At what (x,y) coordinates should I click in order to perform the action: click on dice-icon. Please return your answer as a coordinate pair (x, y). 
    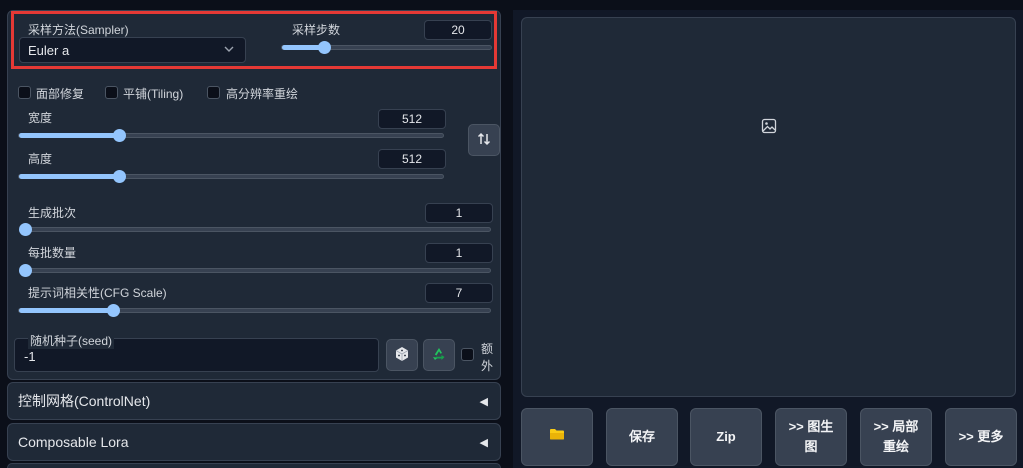
    Looking at the image, I should click on (402, 355).